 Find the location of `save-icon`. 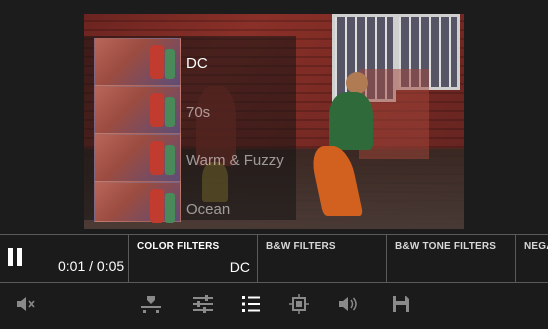

save-icon is located at coordinates (401, 304).